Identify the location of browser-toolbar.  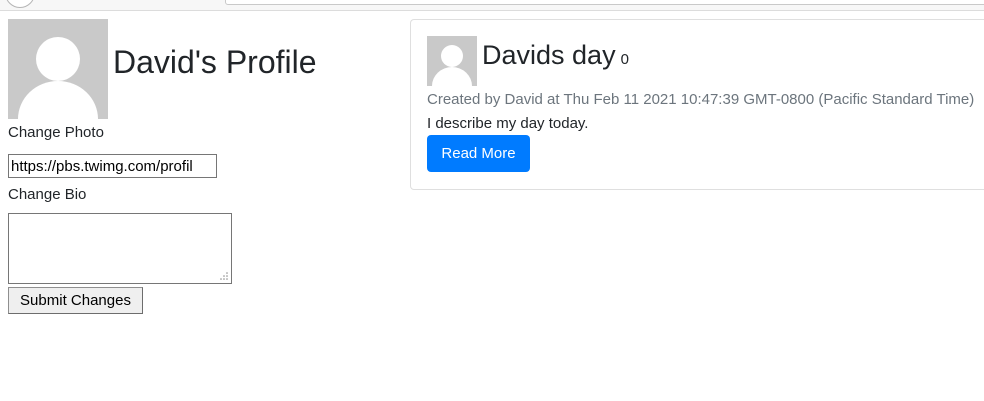
(492, 5).